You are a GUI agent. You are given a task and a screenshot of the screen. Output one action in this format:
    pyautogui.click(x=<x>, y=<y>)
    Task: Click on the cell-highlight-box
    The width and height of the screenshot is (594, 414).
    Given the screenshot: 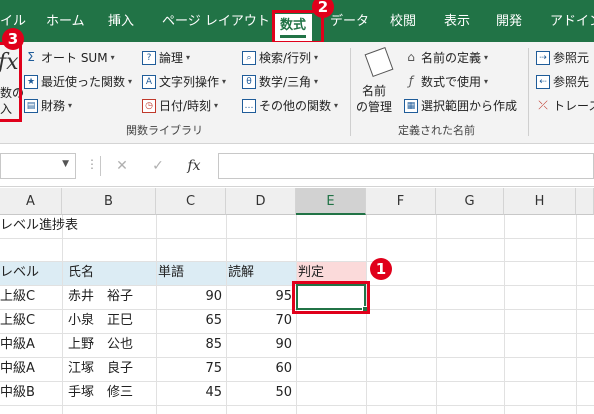 What is the action you would take?
    pyautogui.click(x=331, y=297)
    